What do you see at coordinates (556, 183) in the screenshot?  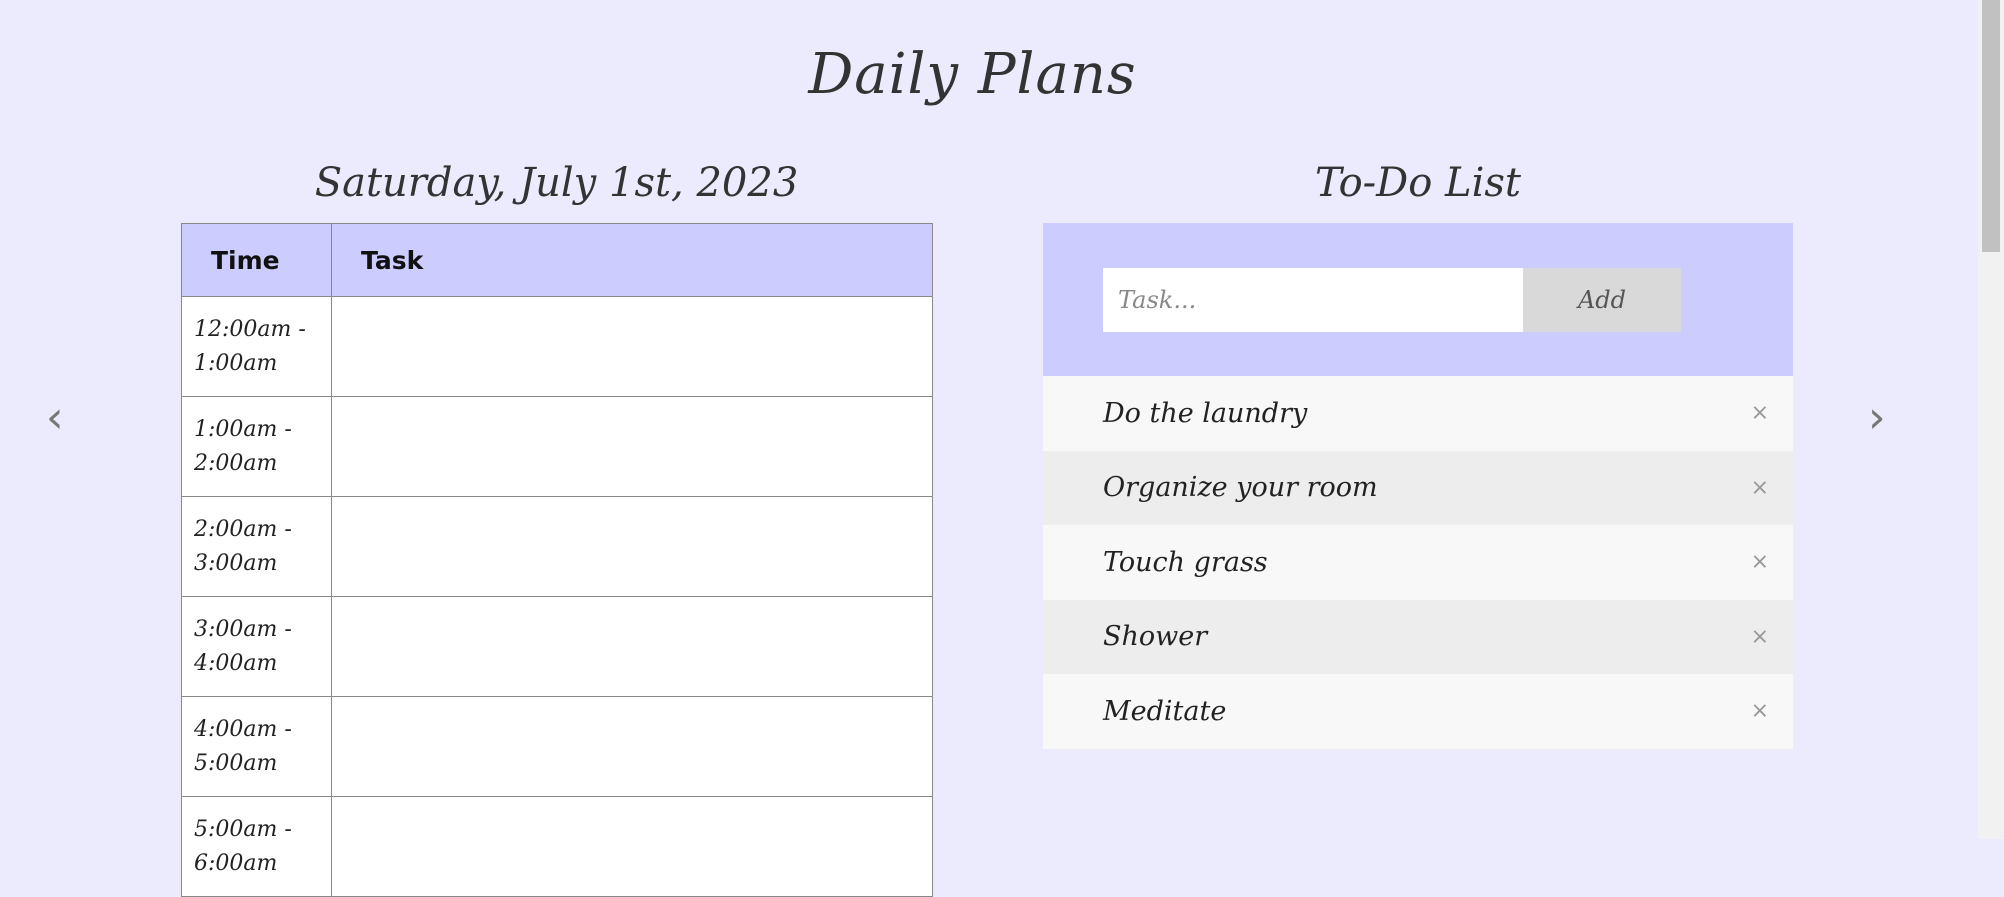 I see `schedule-date: Saturday, July 1st, 2023` at bounding box center [556, 183].